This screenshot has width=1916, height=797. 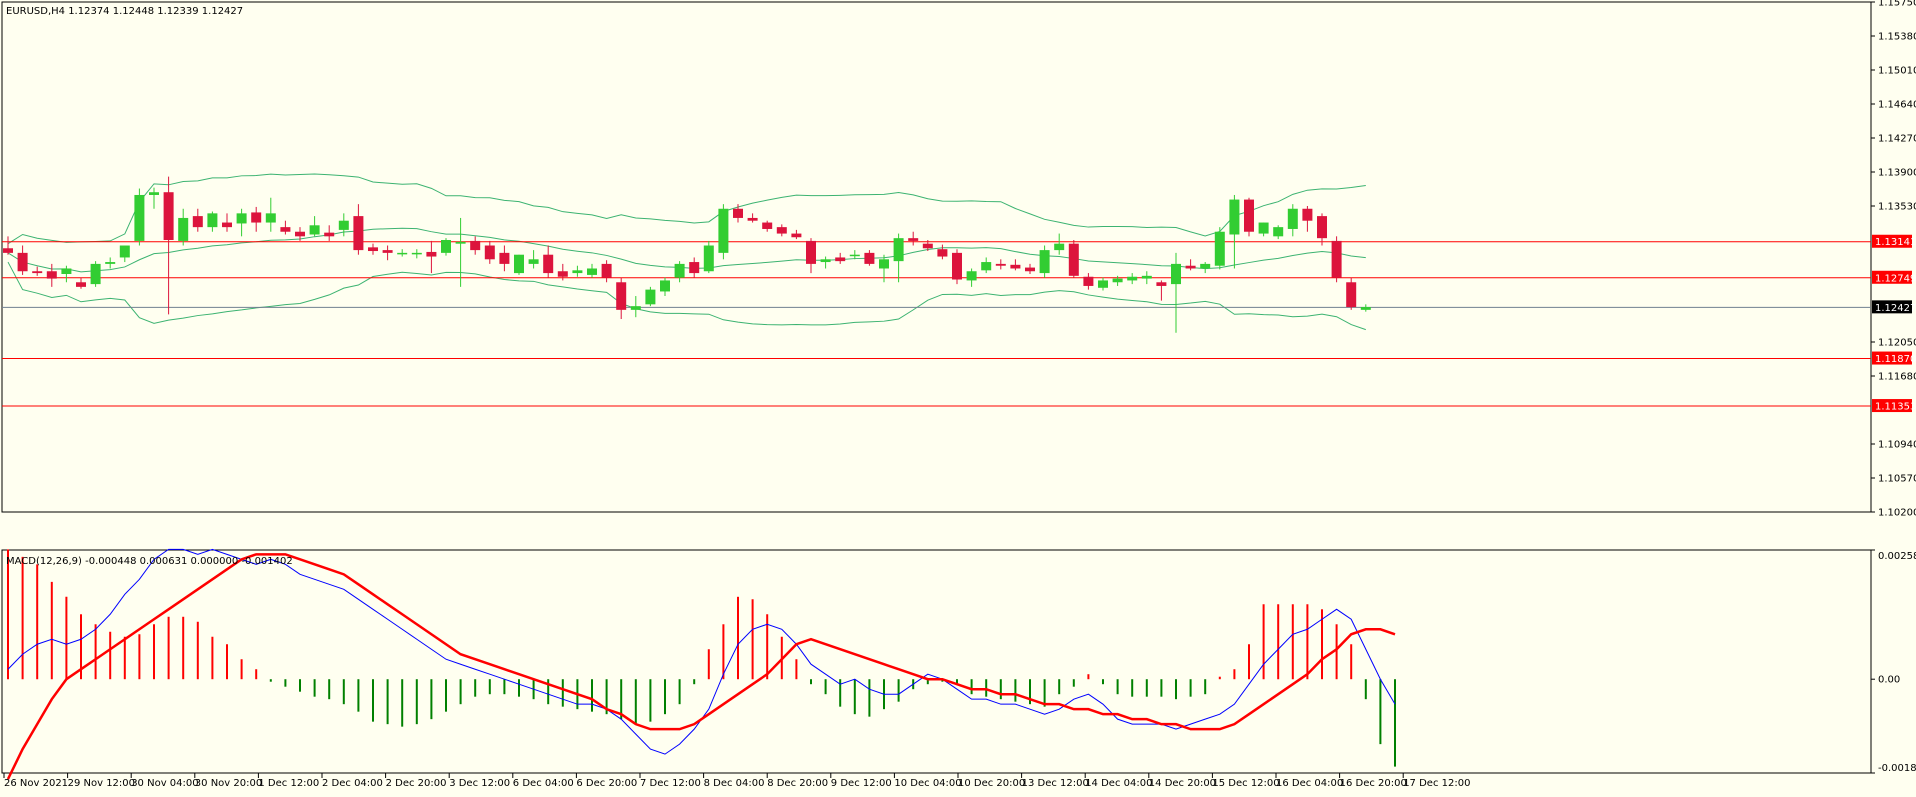 I want to click on time-tick-label: 7 Dec 12:00, so click(x=670, y=783).